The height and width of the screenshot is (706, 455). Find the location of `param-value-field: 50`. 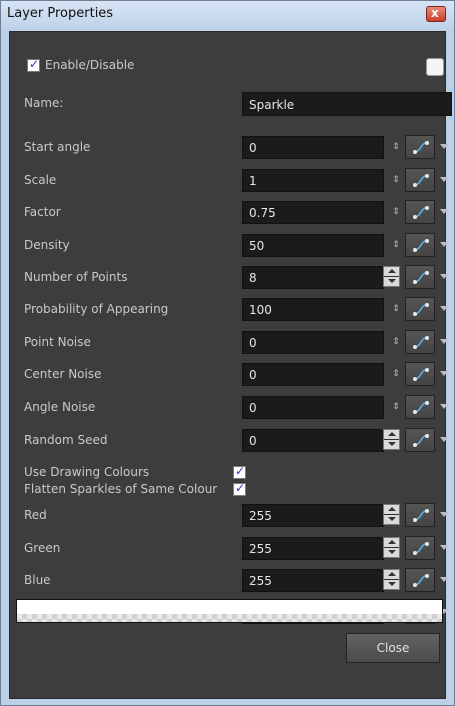

param-value-field: 50 is located at coordinates (313, 245).